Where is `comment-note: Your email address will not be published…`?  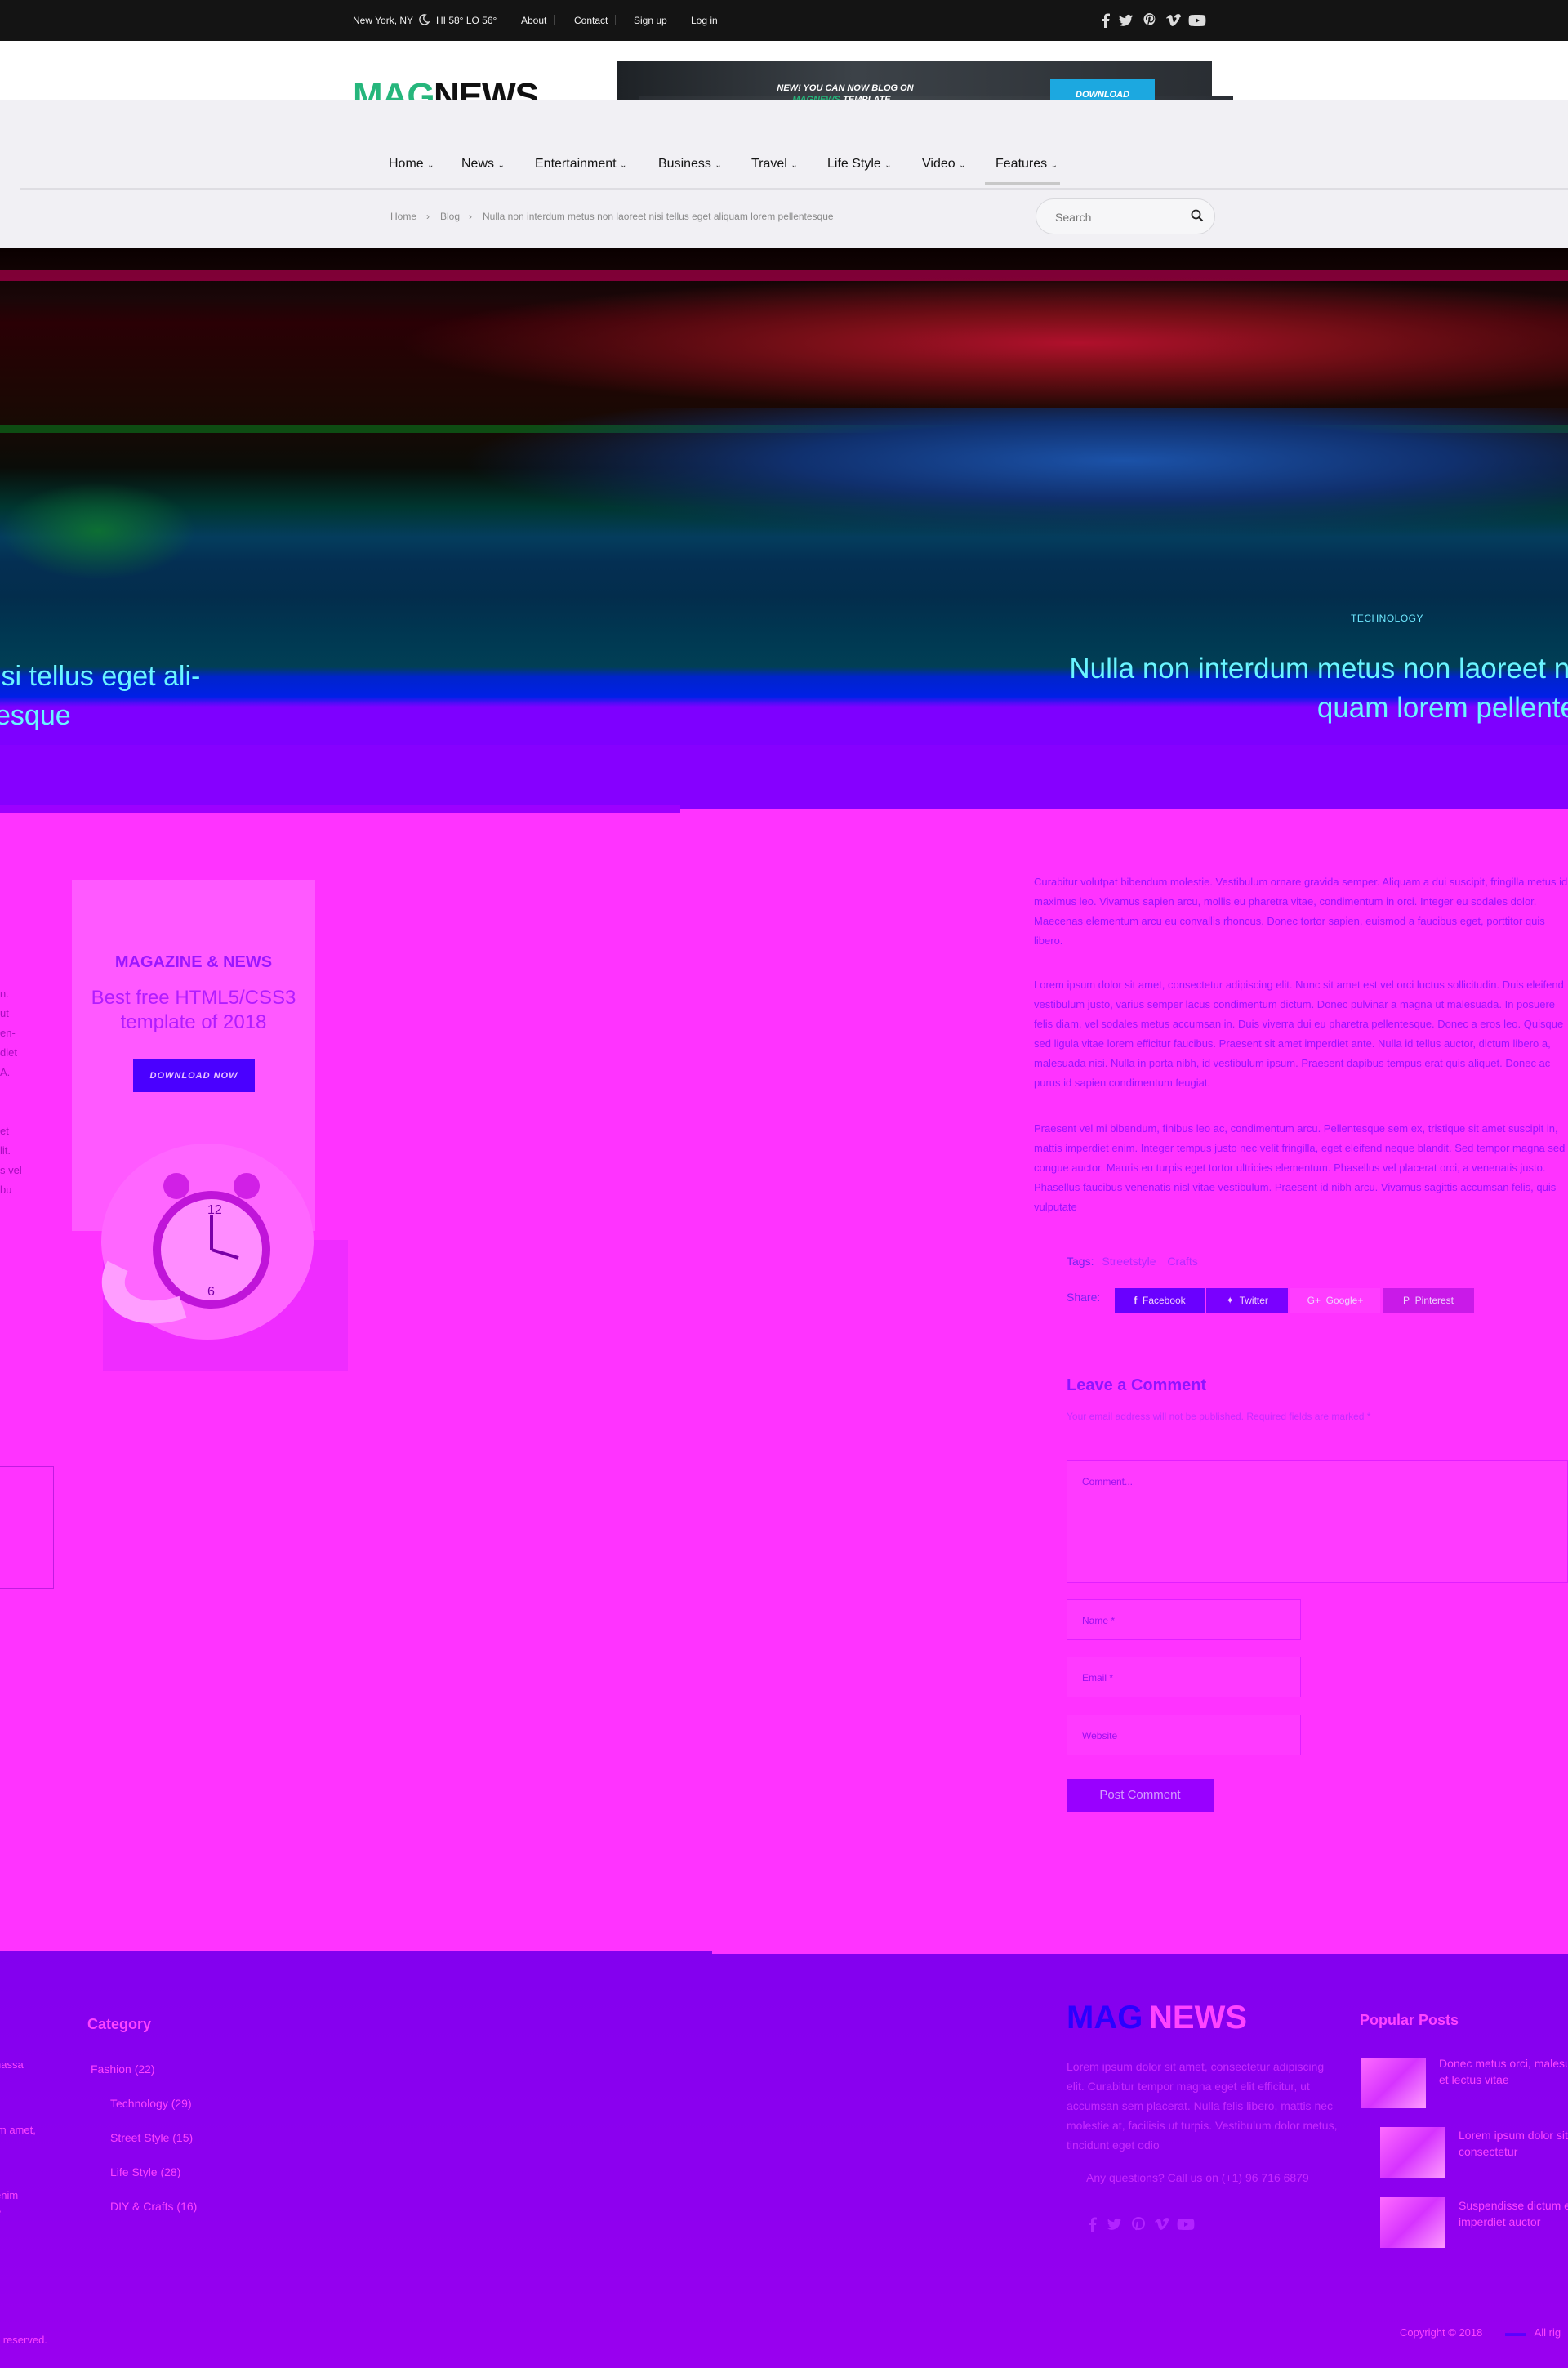 comment-note: Your email address will not be published… is located at coordinates (1219, 1416).